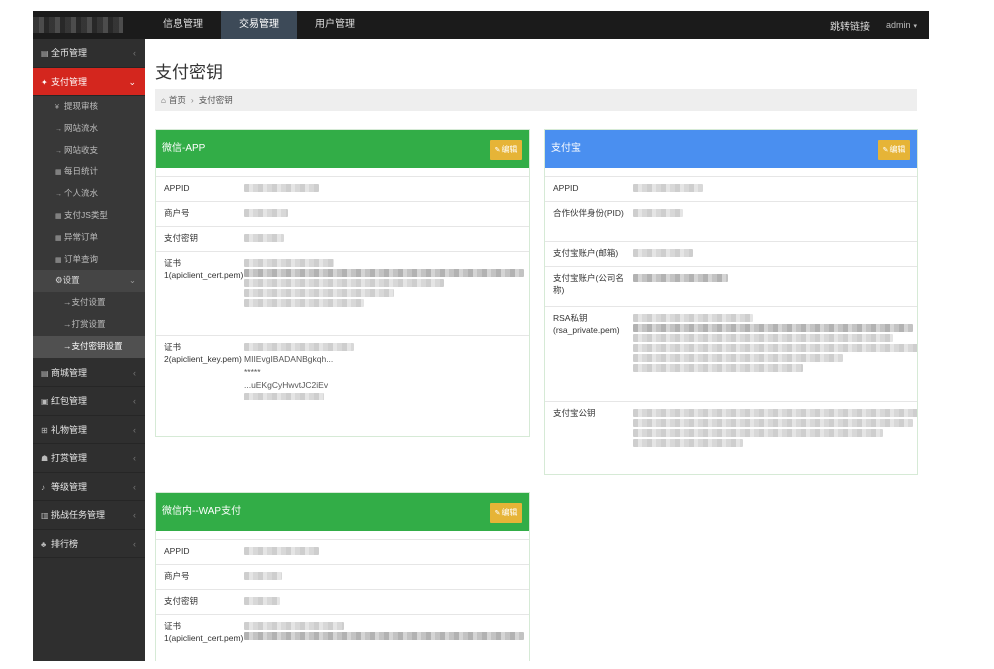 The height and width of the screenshot is (669, 994). Describe the element at coordinates (89, 430) in the screenshot. I see `sidebar-item-gift: ⊞ 礼物管理 ‹` at that location.